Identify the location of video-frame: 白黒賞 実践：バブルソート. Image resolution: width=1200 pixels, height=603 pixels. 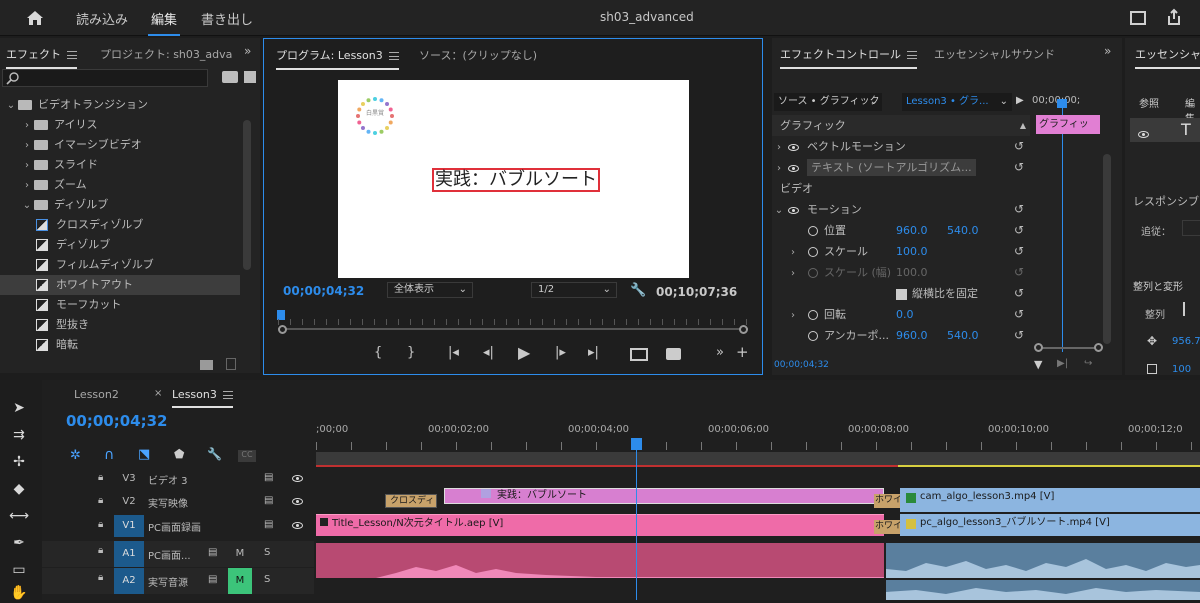
(513, 179).